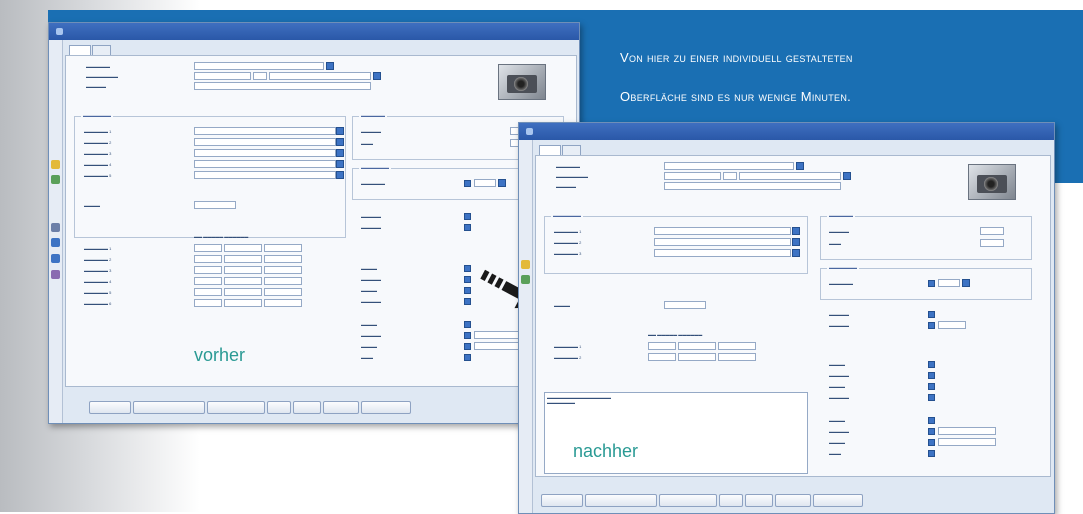  I want to click on tab-general, so click(80, 50).